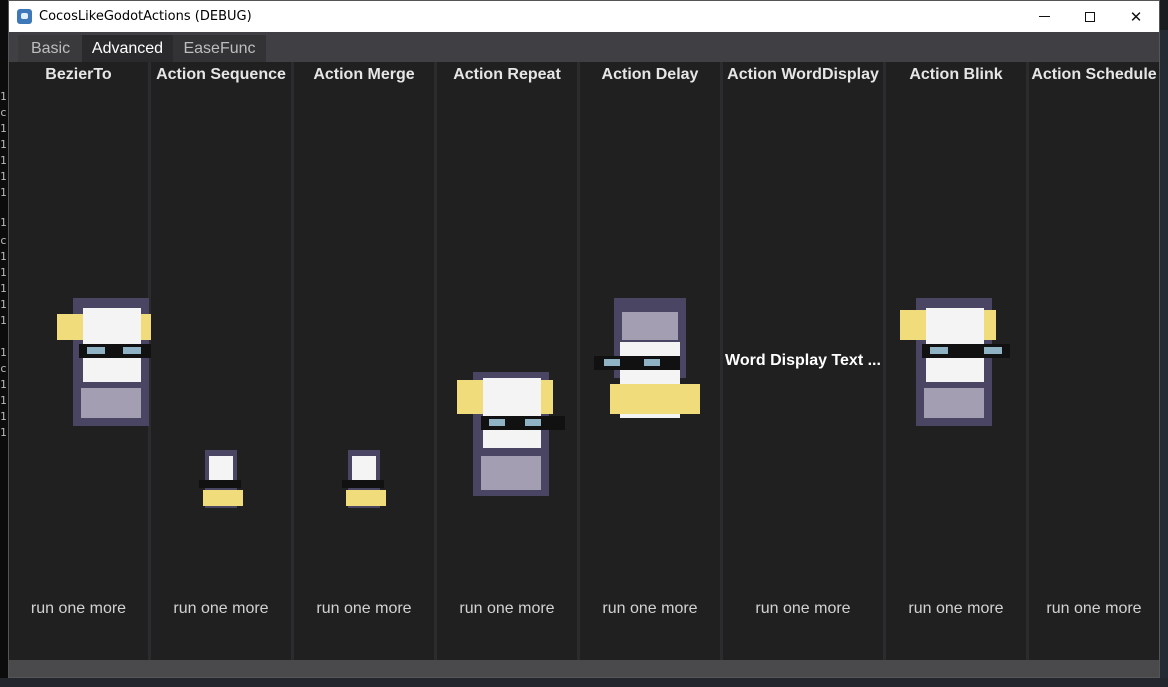  I want to click on column-title: Action Sequence, so click(221, 74).